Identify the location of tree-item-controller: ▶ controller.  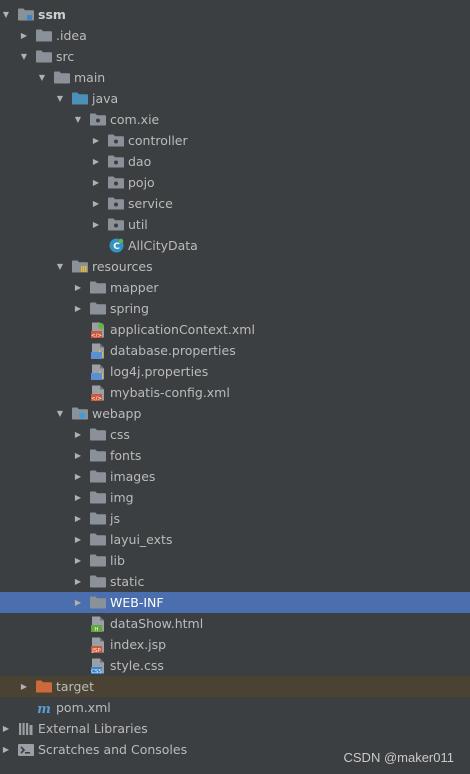
(235, 140).